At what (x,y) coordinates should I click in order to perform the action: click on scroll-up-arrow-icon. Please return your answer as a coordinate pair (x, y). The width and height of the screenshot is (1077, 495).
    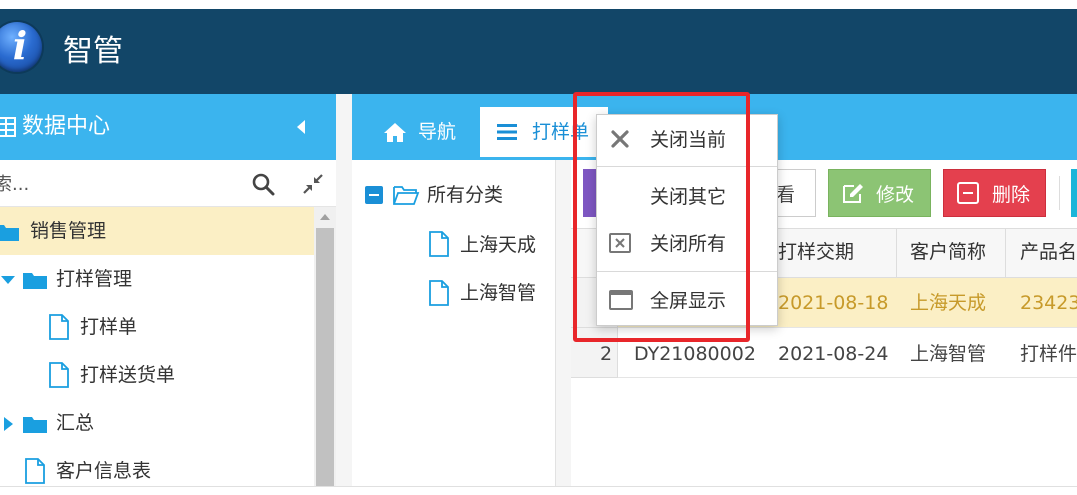
    Looking at the image, I should click on (325, 217).